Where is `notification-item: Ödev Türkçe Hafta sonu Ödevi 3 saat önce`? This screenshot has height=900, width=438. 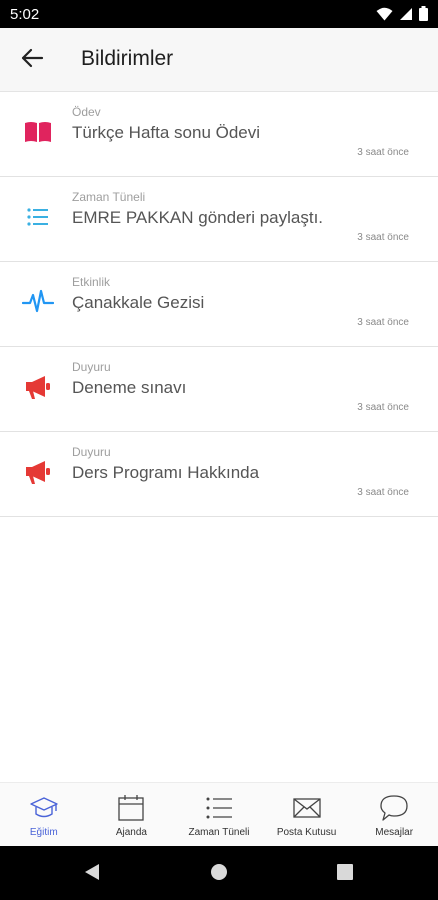
notification-item: Ödev Türkçe Hafta sonu Ödevi 3 saat önce is located at coordinates (219, 134).